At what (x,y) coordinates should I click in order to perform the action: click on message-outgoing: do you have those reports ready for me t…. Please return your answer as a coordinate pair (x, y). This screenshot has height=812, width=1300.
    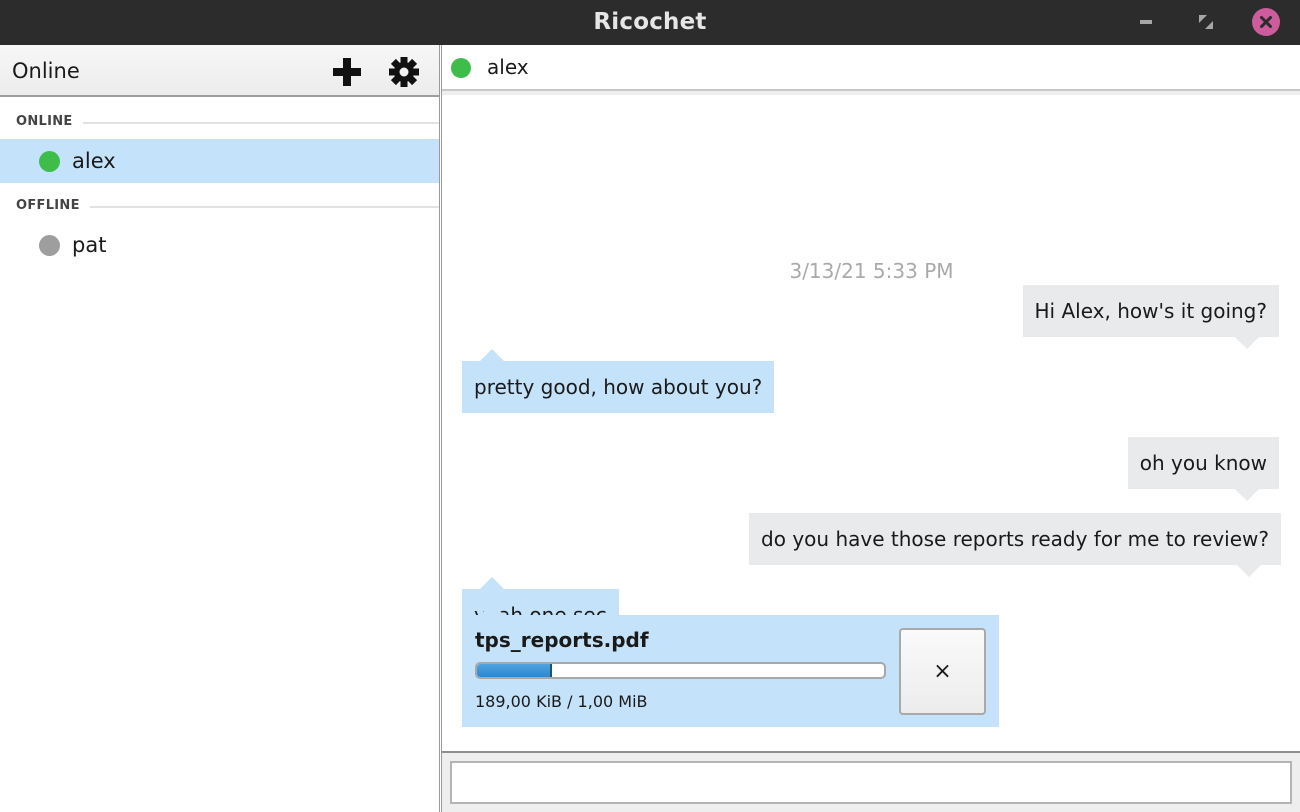
    Looking at the image, I should click on (1015, 545).